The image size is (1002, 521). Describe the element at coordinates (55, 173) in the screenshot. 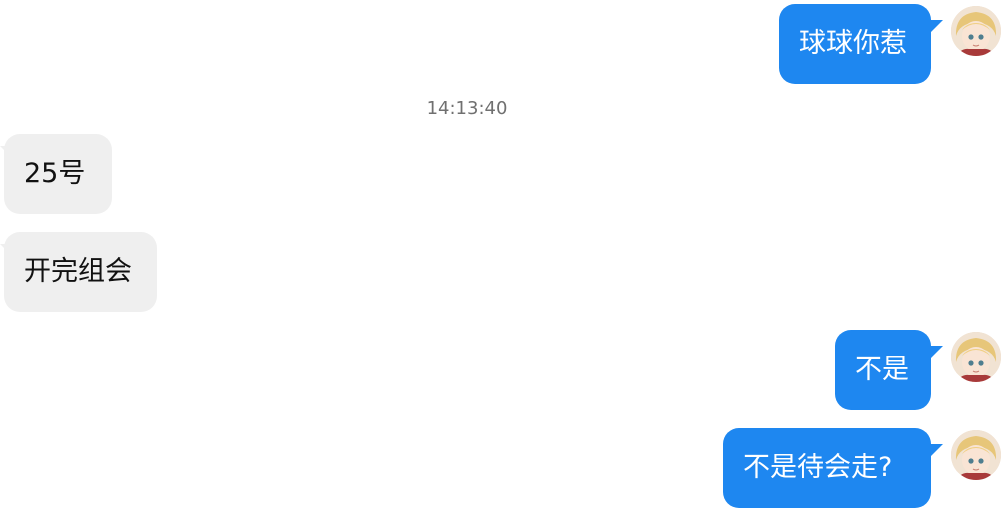

I see `message-text: 25号` at that location.